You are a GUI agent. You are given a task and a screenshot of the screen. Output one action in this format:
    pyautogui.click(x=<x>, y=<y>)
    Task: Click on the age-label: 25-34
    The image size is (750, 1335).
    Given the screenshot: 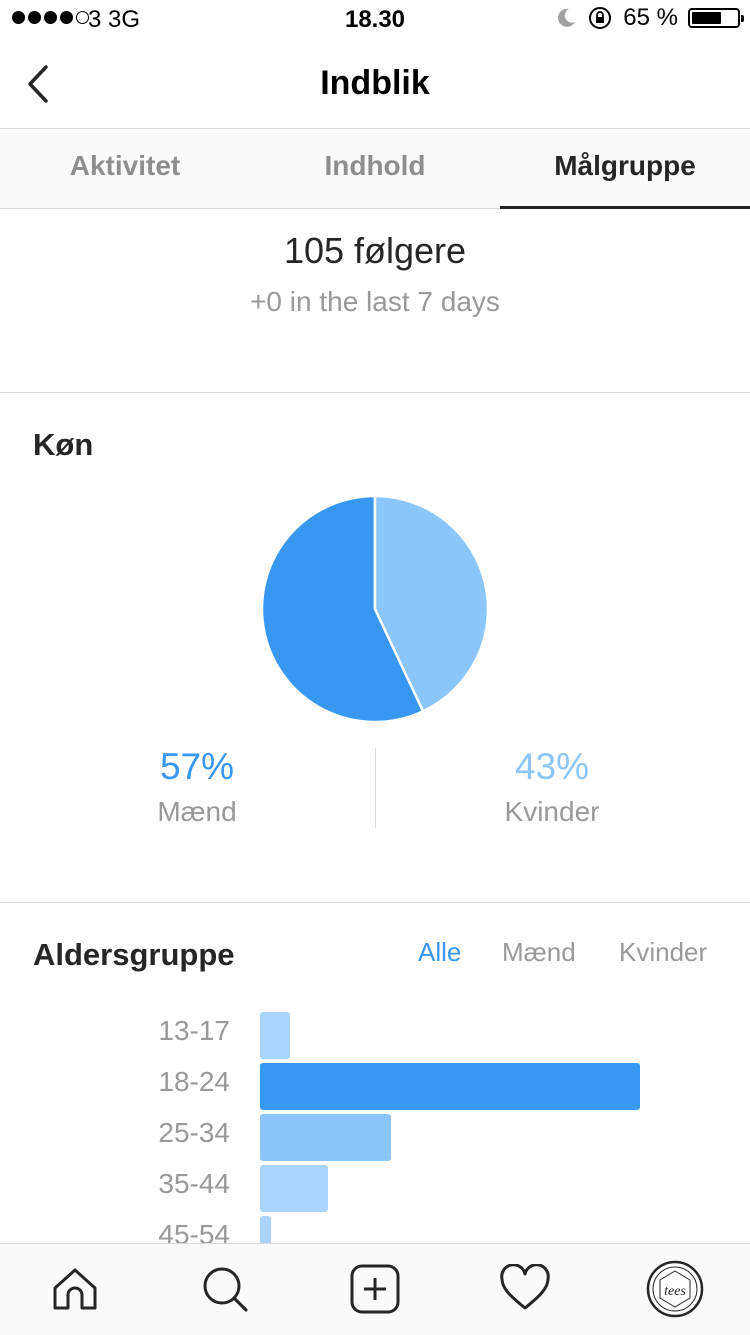 What is the action you would take?
    pyautogui.click(x=194, y=1132)
    